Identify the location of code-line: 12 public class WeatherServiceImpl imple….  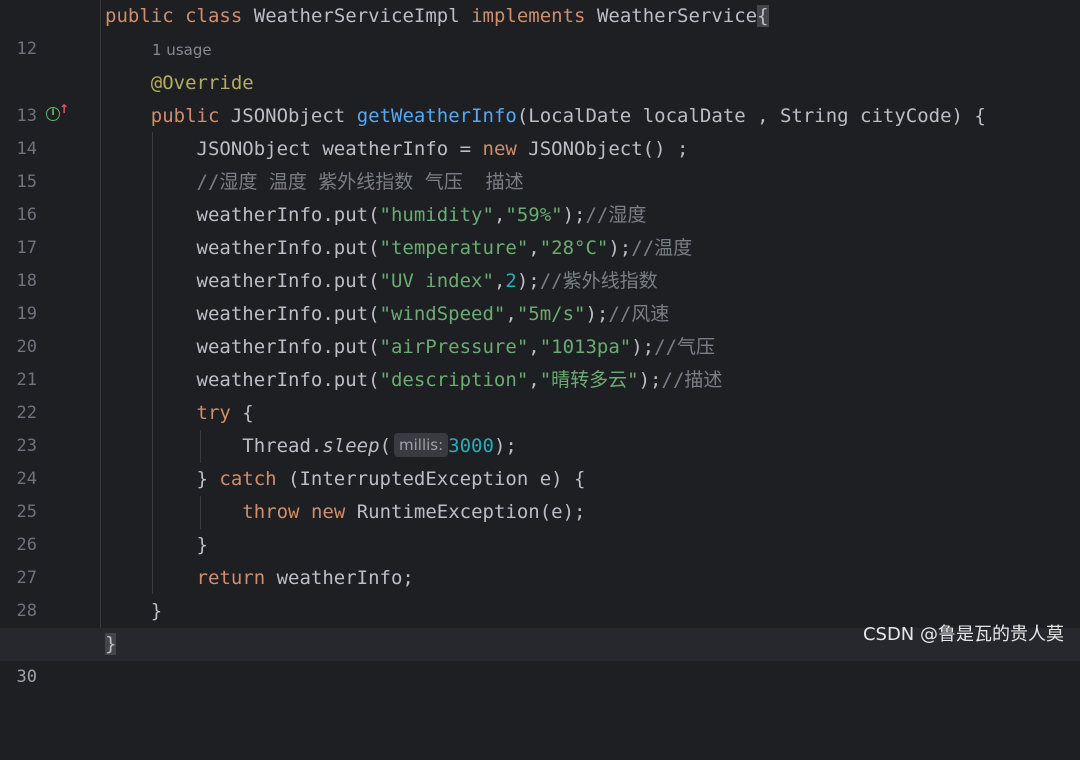
(540, 29).